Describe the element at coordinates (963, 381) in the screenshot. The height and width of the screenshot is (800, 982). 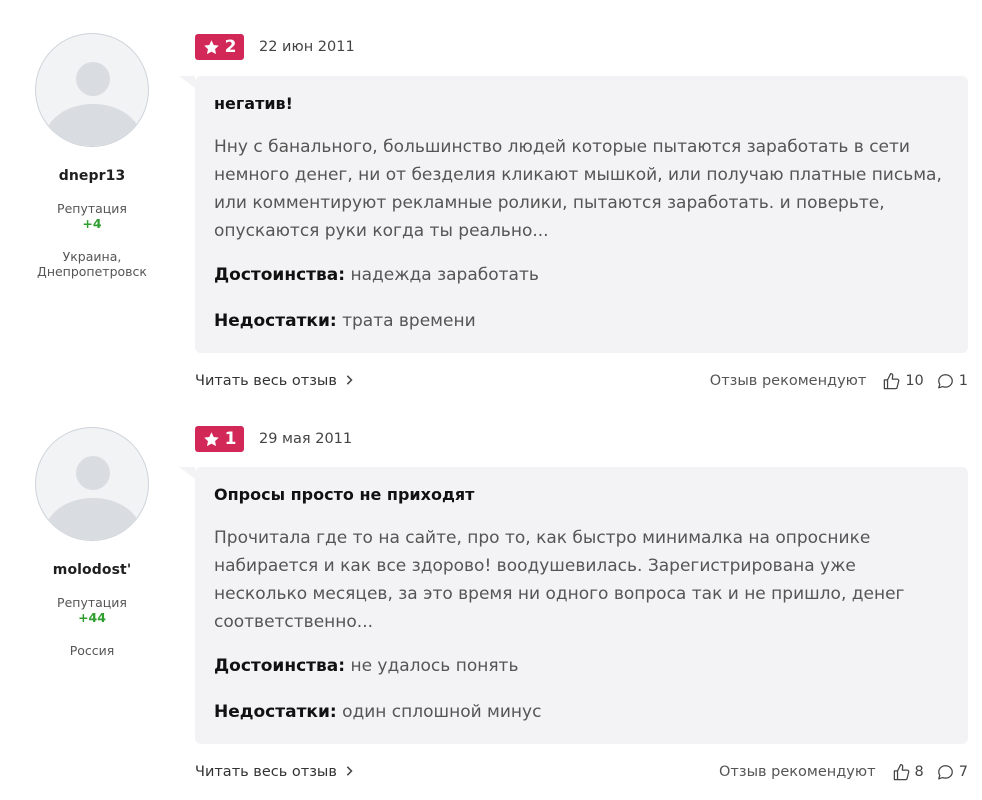
I see `comment-count: 1` at that location.